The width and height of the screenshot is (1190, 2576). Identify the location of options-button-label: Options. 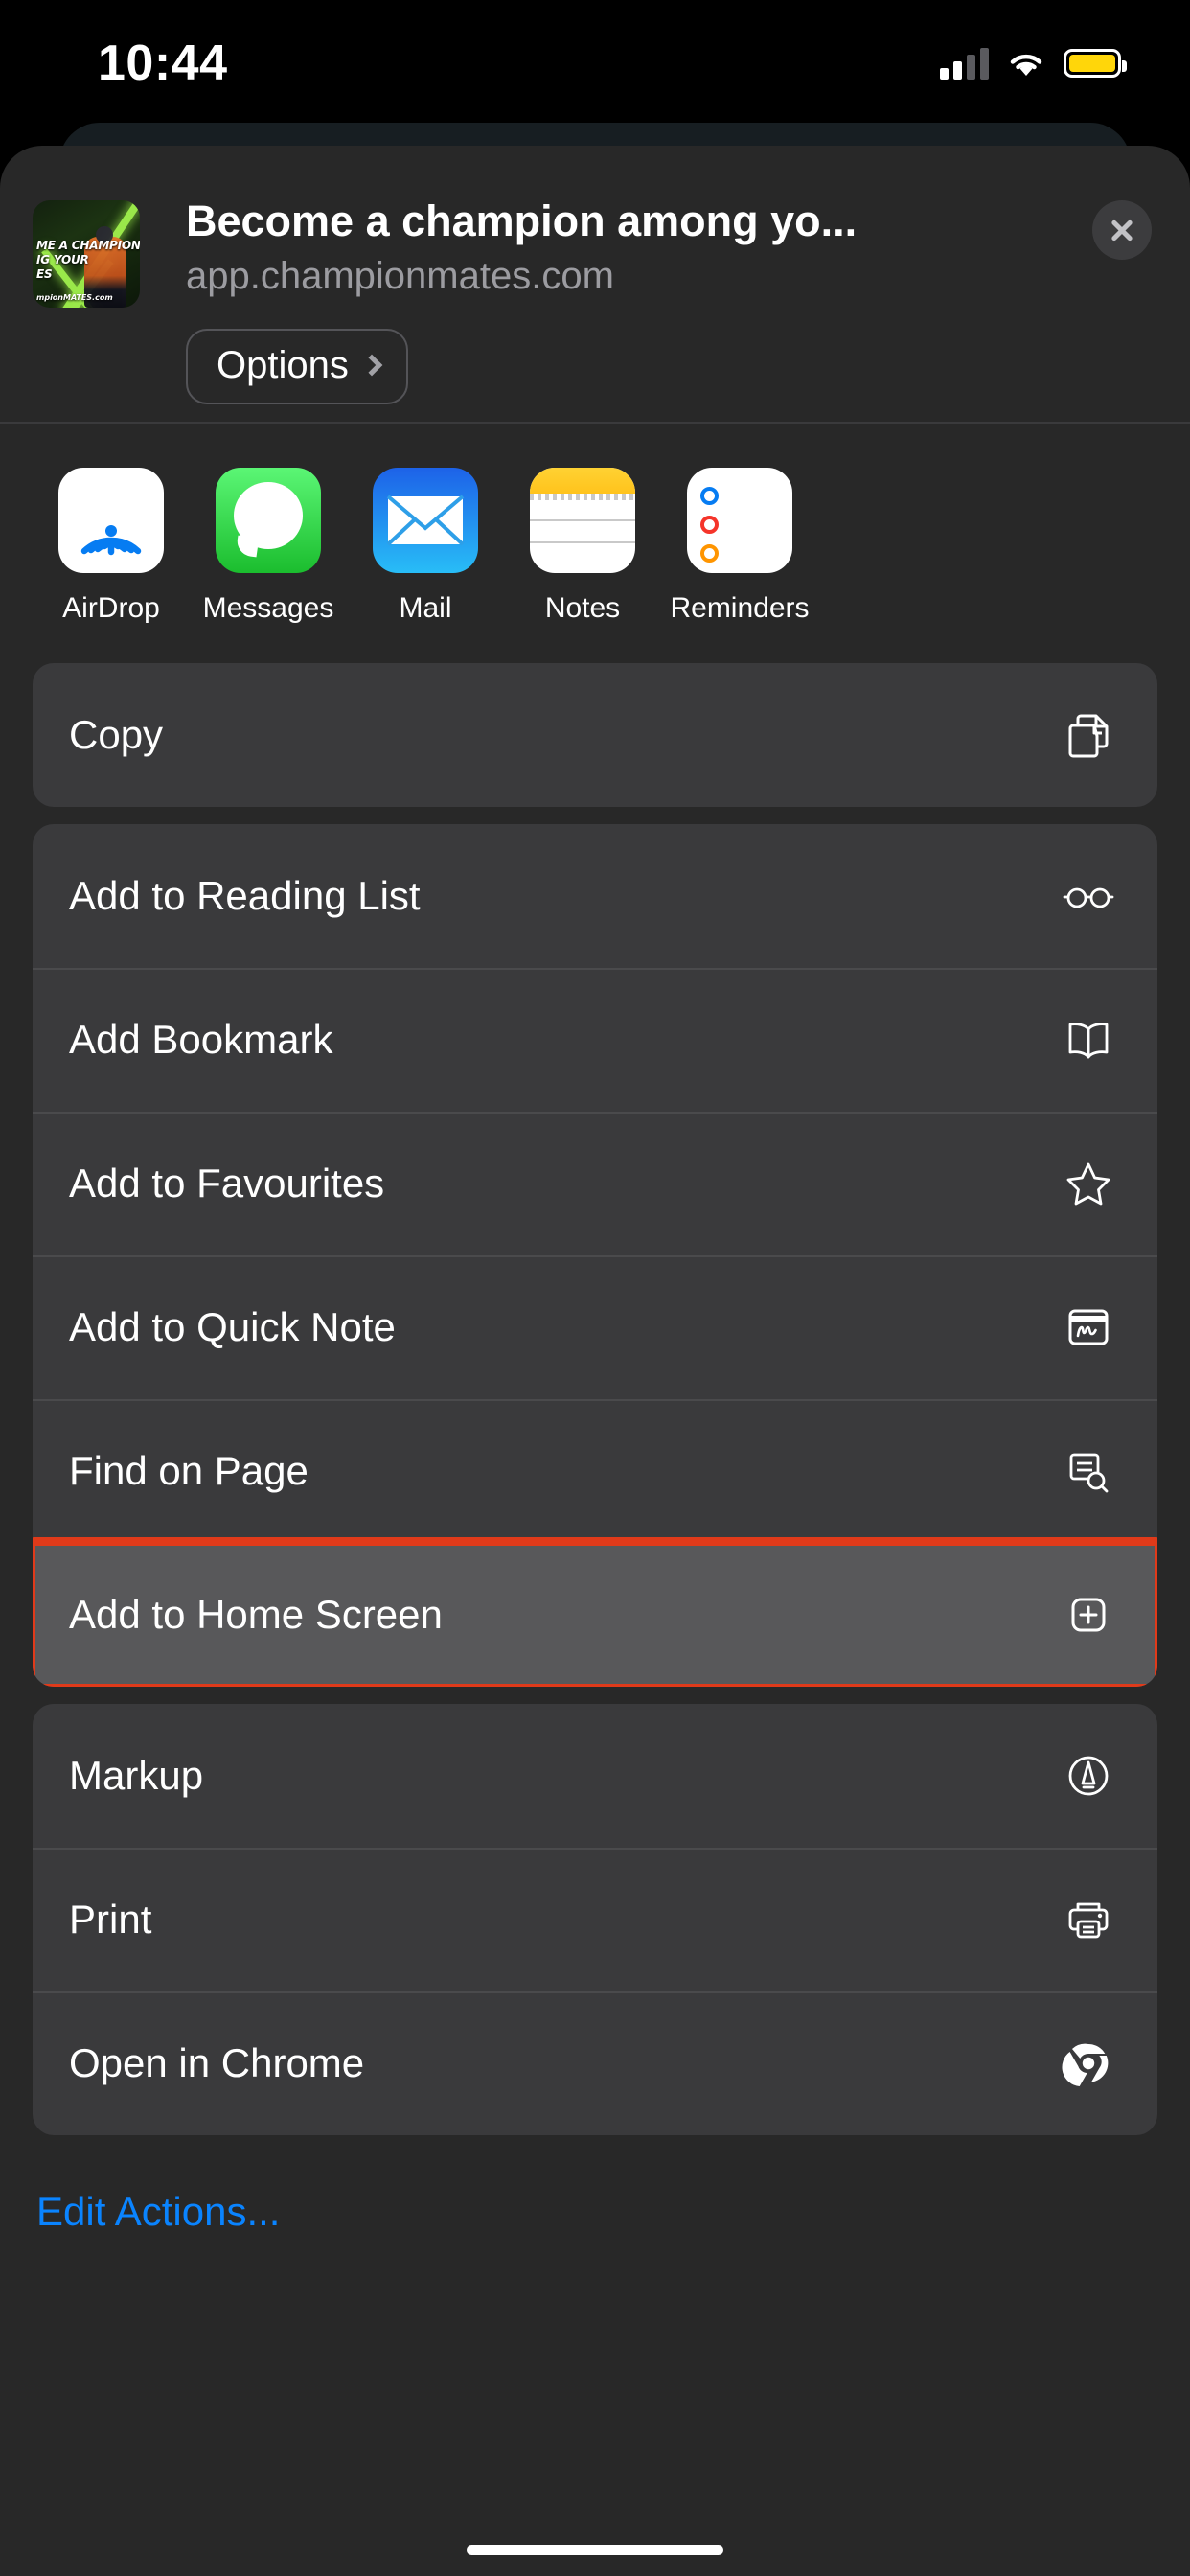
(283, 365).